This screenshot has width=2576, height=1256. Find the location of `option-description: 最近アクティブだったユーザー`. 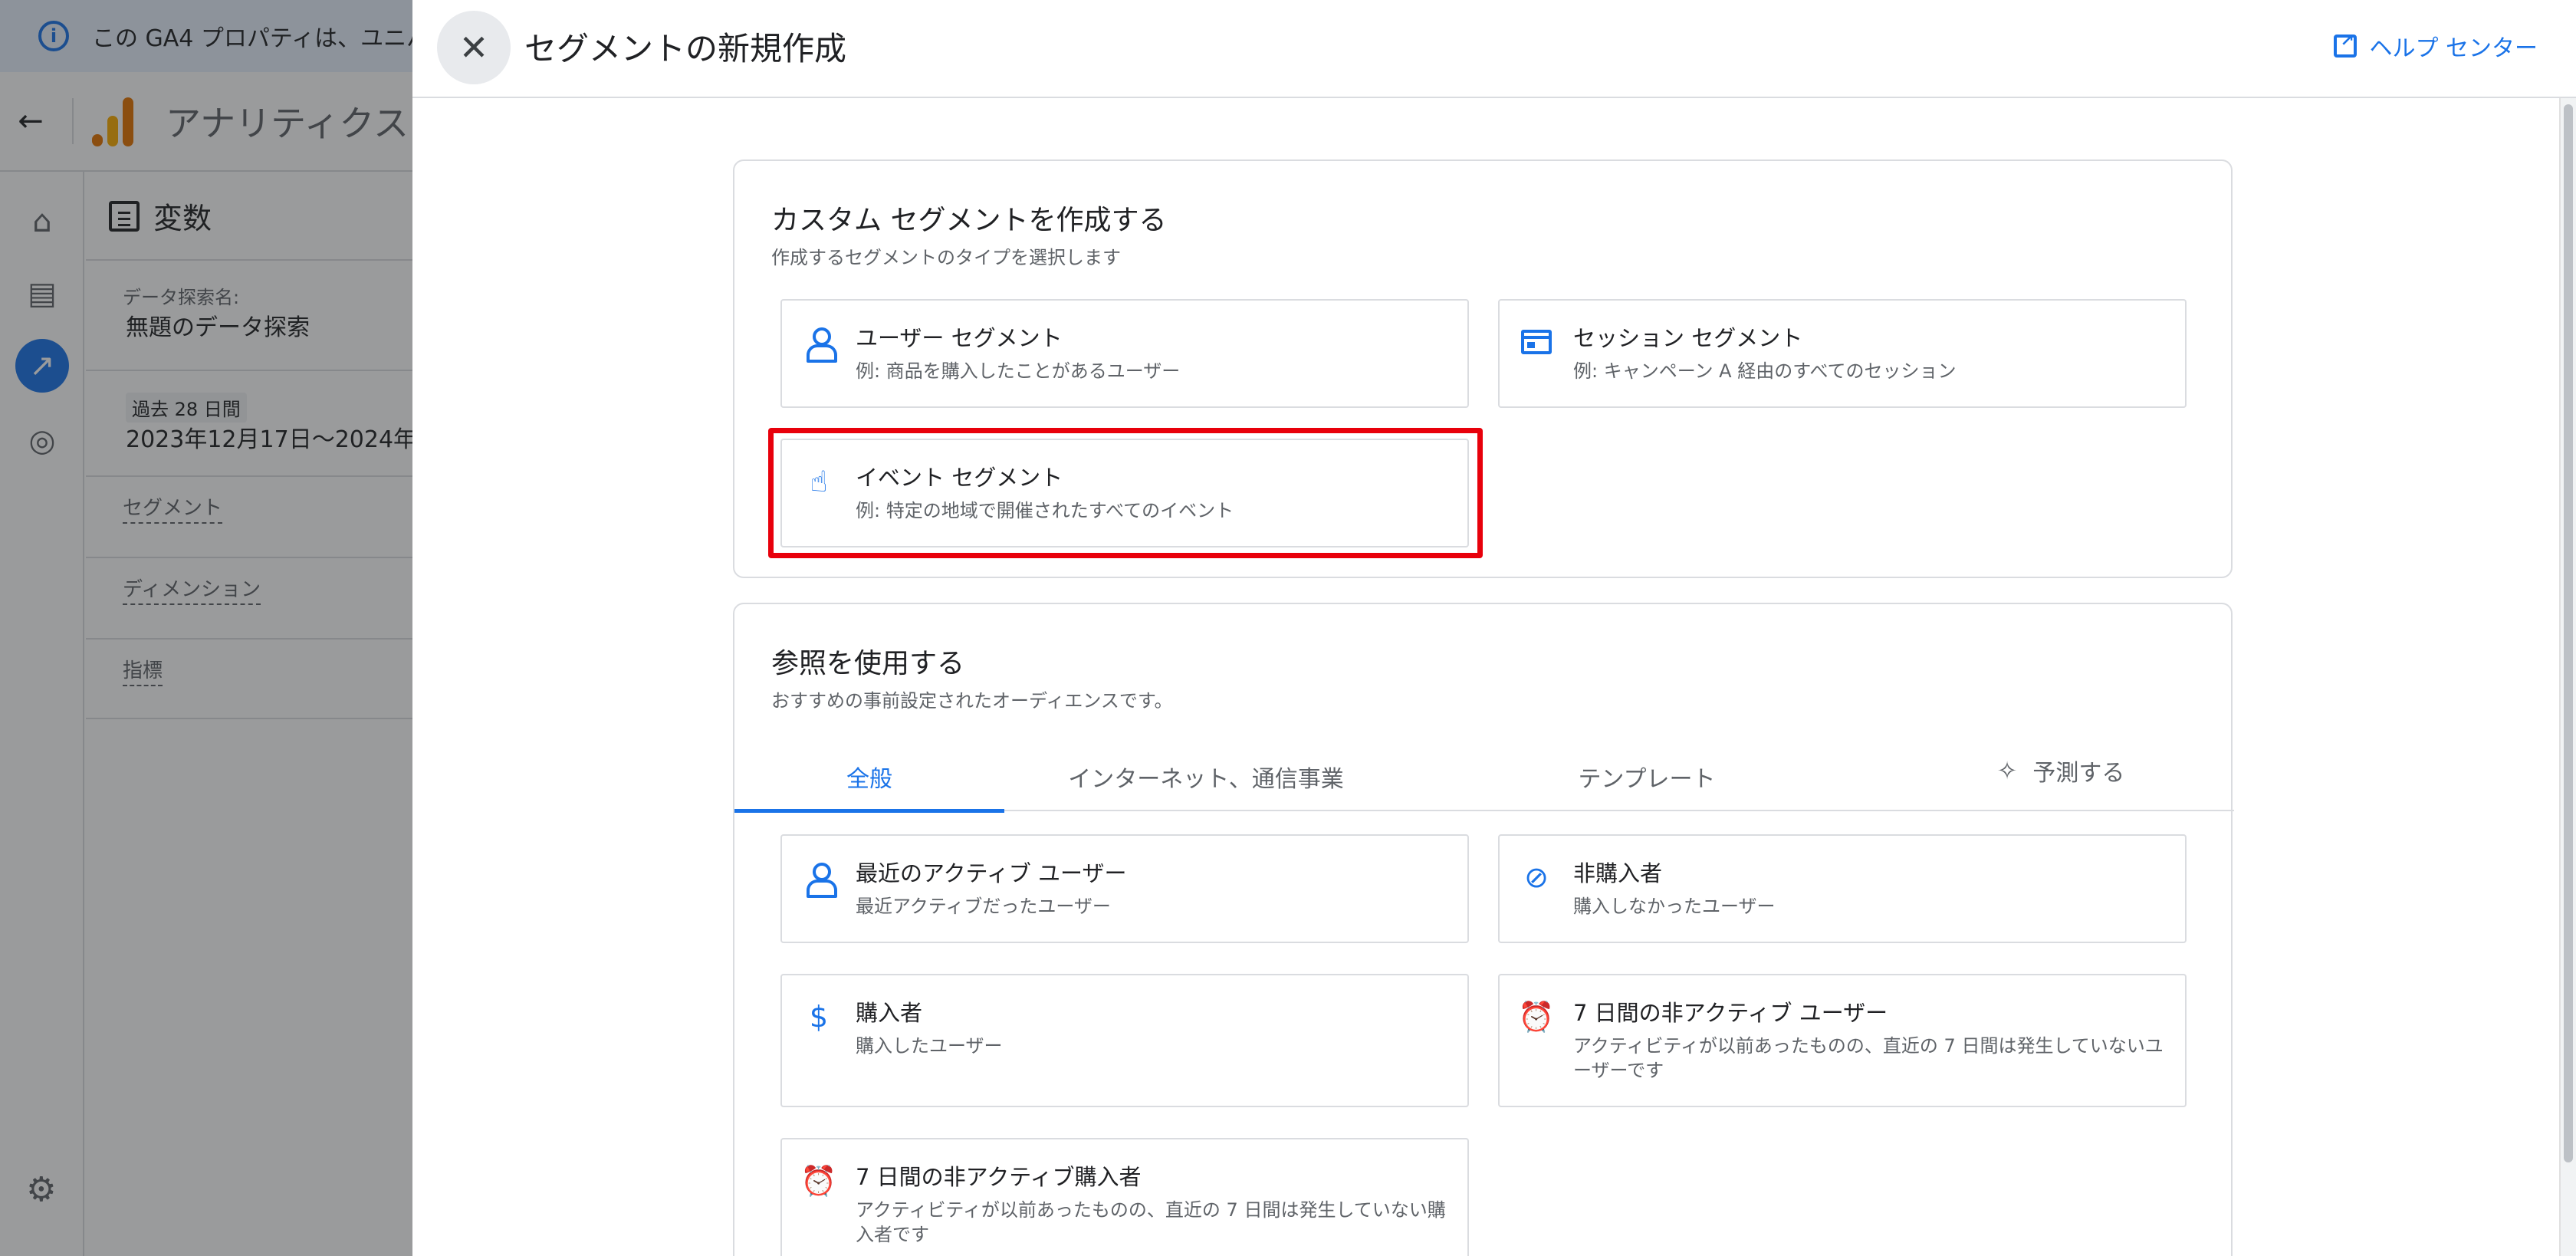

option-description: 最近アクティブだったユーザー is located at coordinates (984, 907).